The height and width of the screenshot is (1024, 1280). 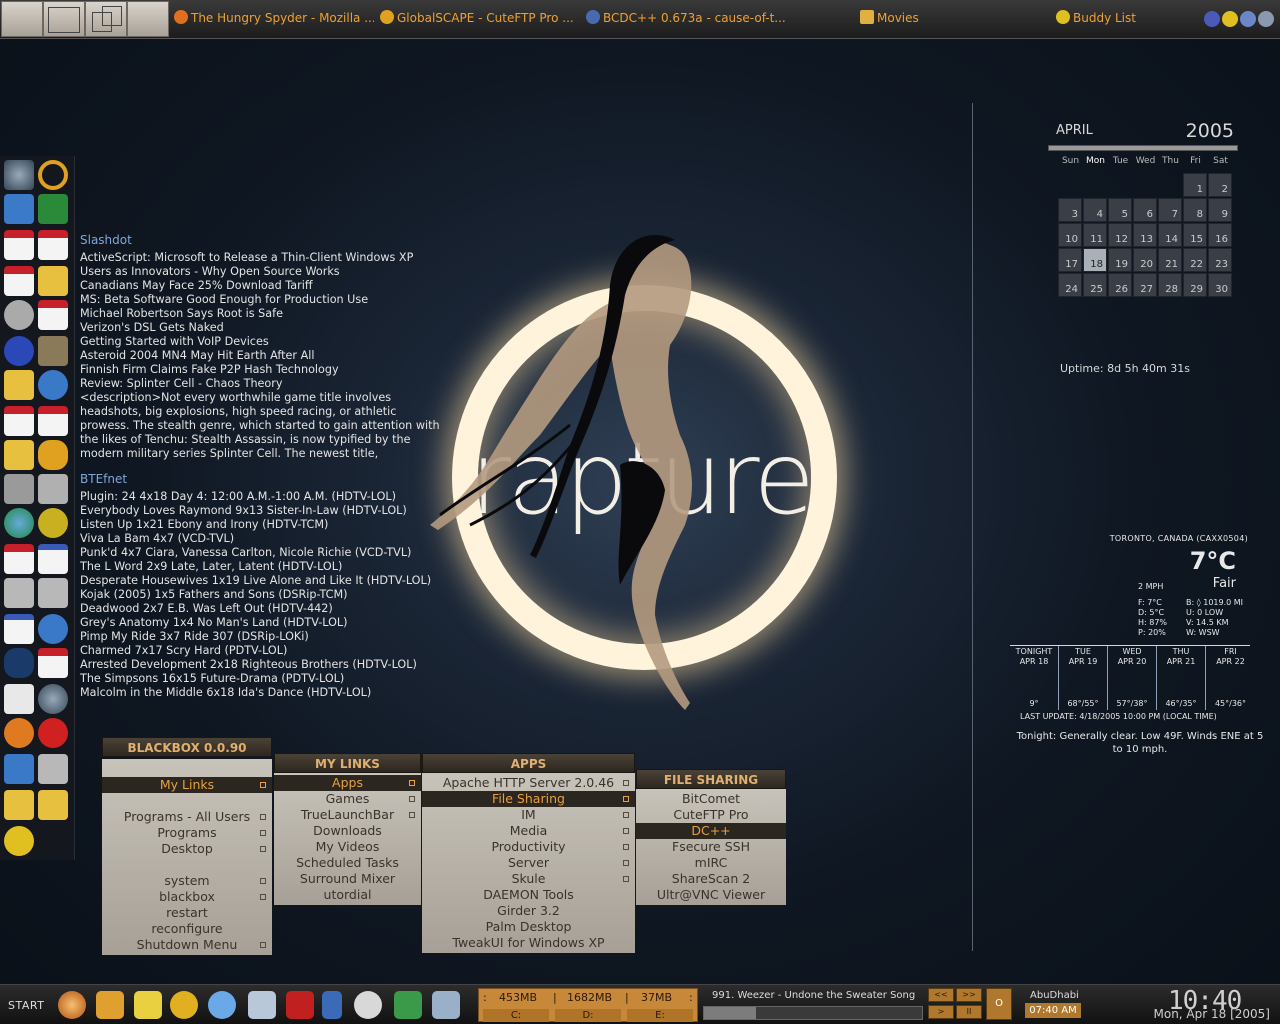 I want to click on menu-item: TweakUI for Windows XP, so click(x=528, y=943).